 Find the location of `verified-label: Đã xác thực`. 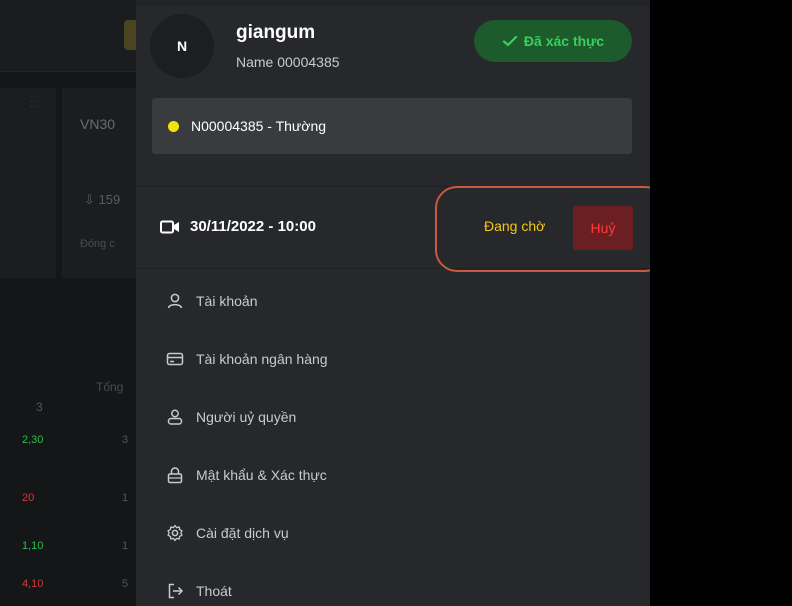

verified-label: Đã xác thực is located at coordinates (564, 41).